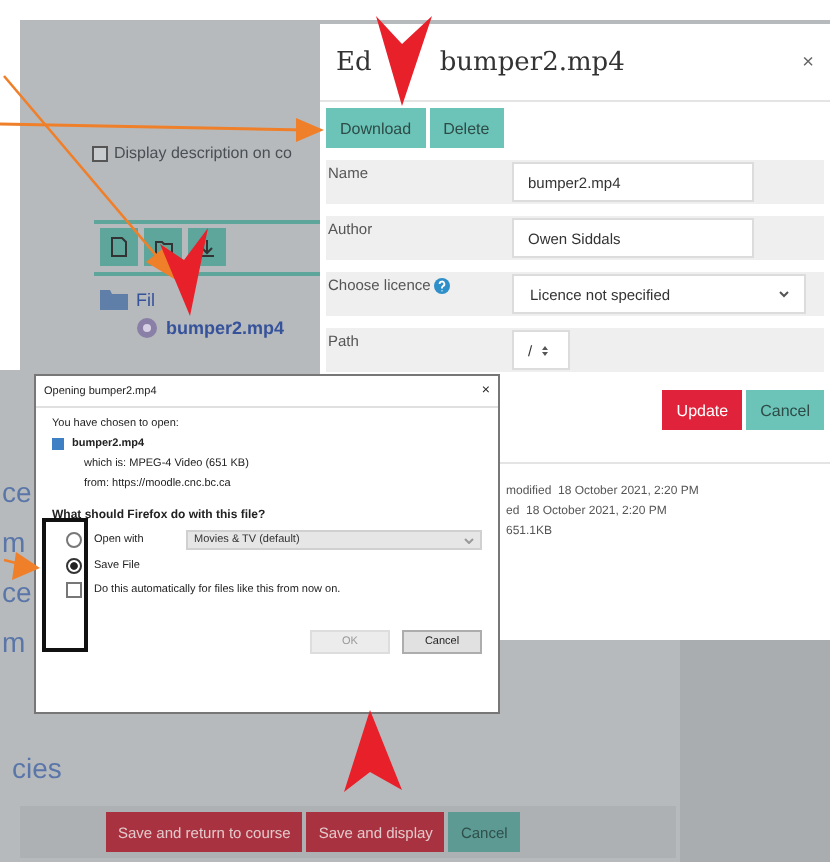 The width and height of the screenshot is (830, 862). What do you see at coordinates (21, 566) in the screenshot?
I see `annotation-arrow` at bounding box center [21, 566].